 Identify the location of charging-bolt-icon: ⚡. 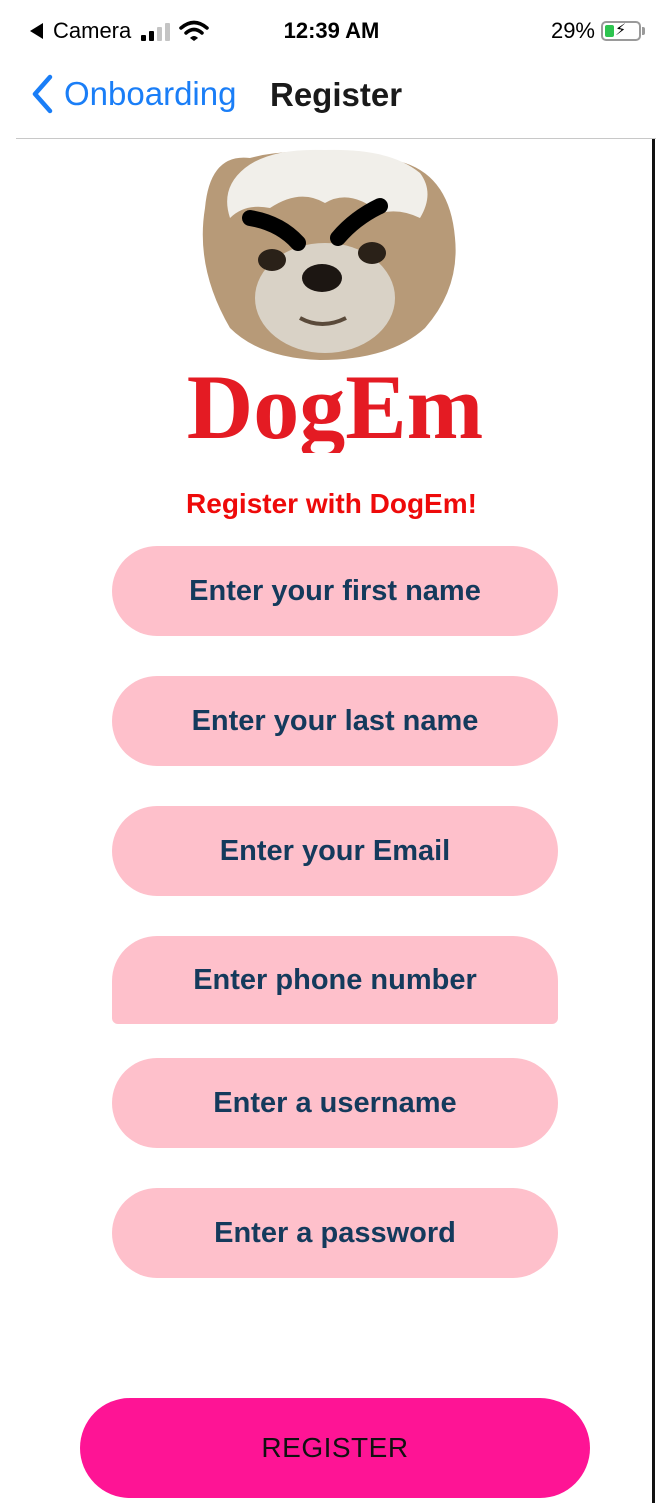
(621, 30).